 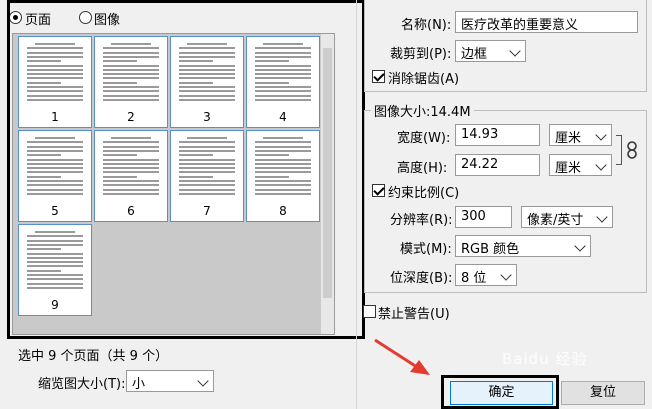 I want to click on depth-select: 8 位, so click(x=486, y=275).